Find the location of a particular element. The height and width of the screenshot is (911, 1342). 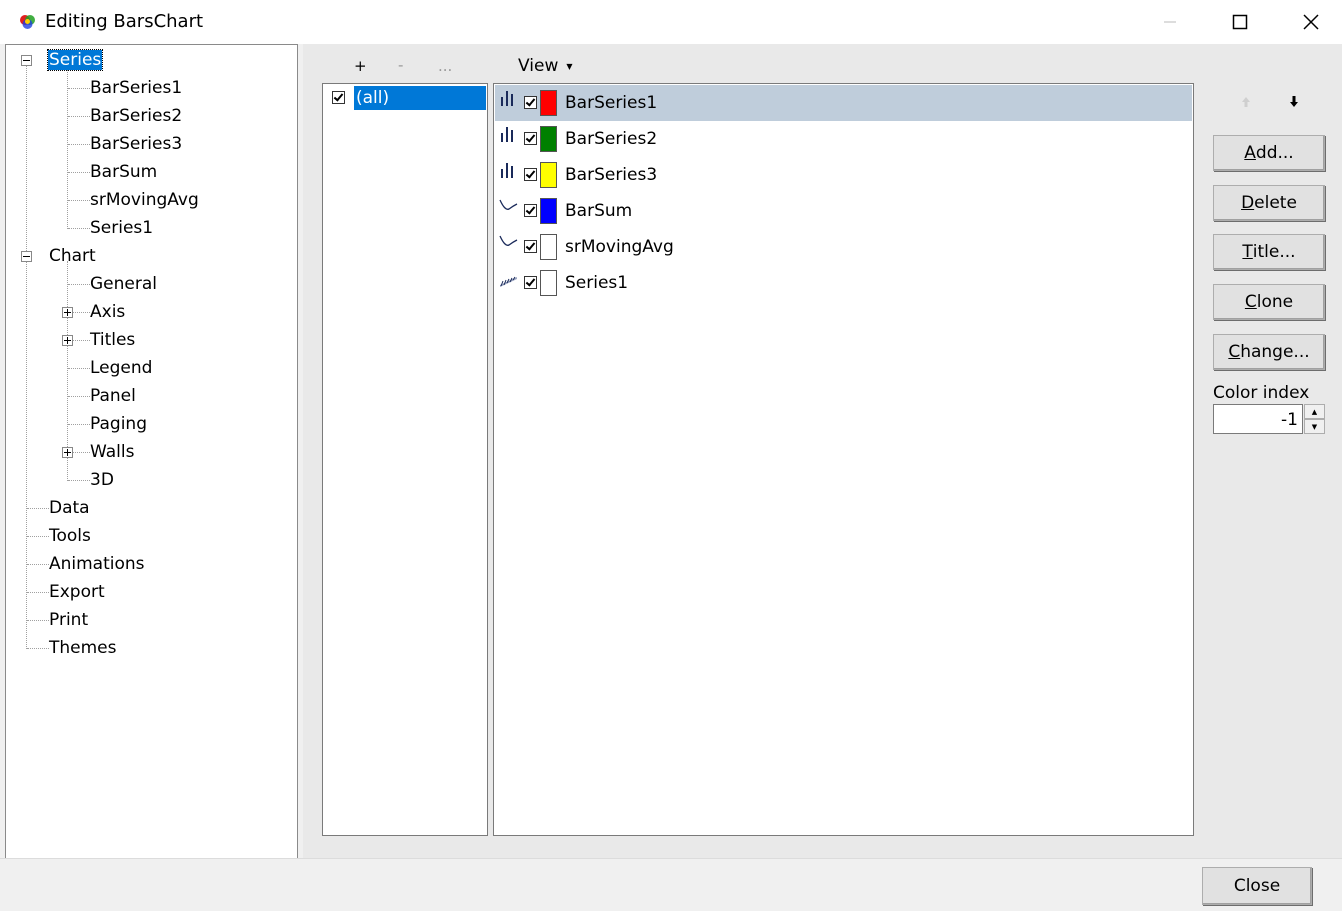

move-down-button is located at coordinates (1294, 102).